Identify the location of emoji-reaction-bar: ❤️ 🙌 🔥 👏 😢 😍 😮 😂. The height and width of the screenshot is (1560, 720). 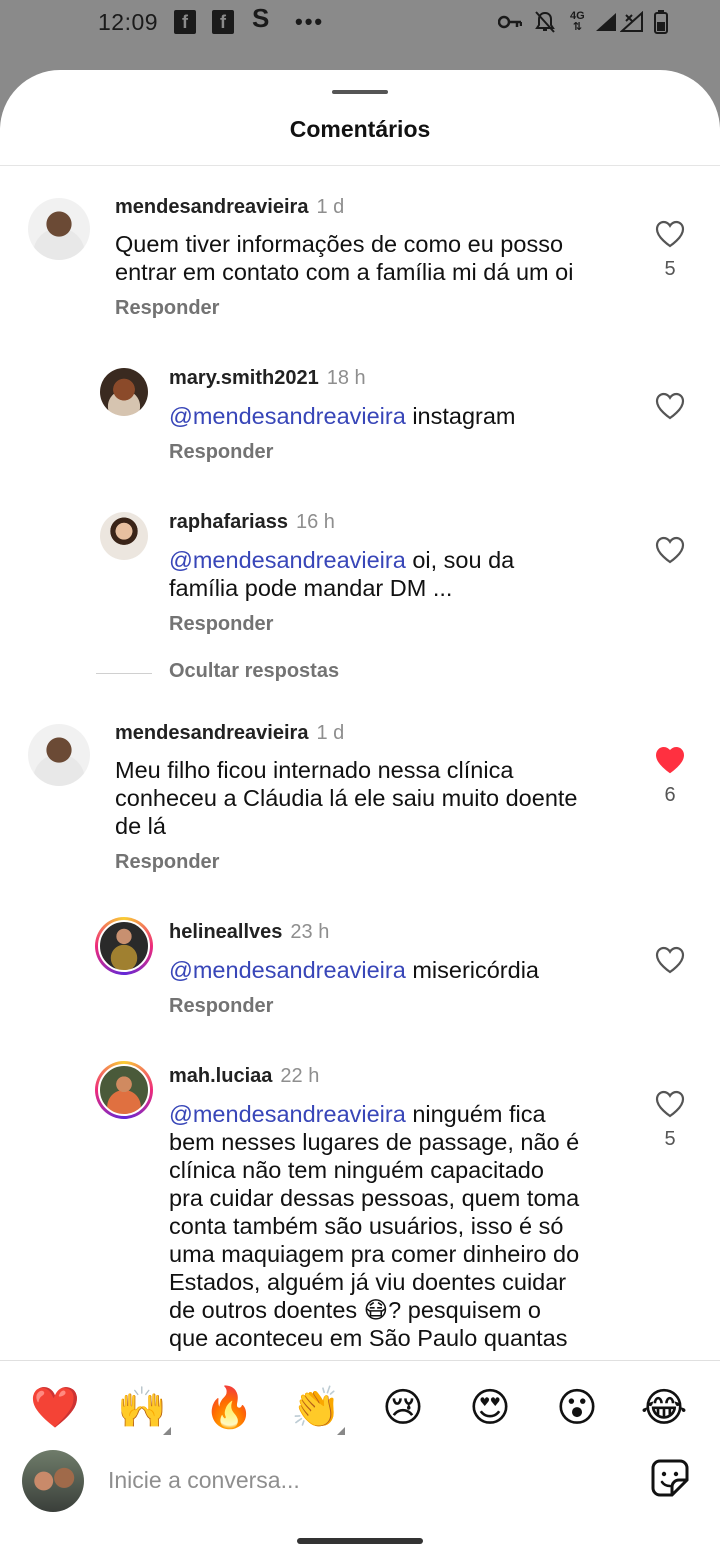
(360, 1404).